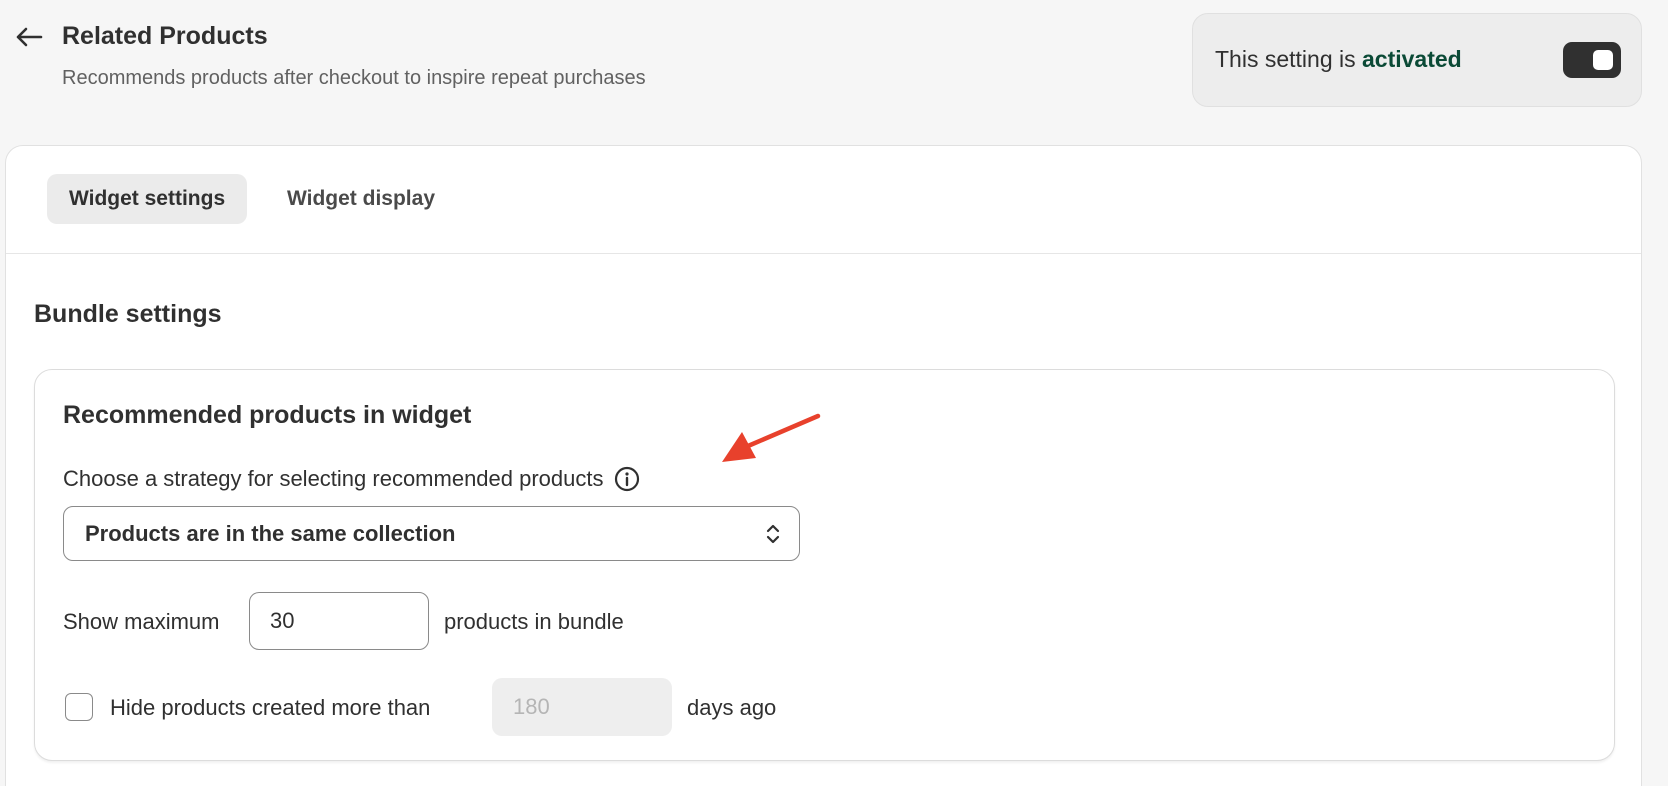 The width and height of the screenshot is (1668, 786). Describe the element at coordinates (128, 314) in the screenshot. I see `section-title: Bundle settings` at that location.